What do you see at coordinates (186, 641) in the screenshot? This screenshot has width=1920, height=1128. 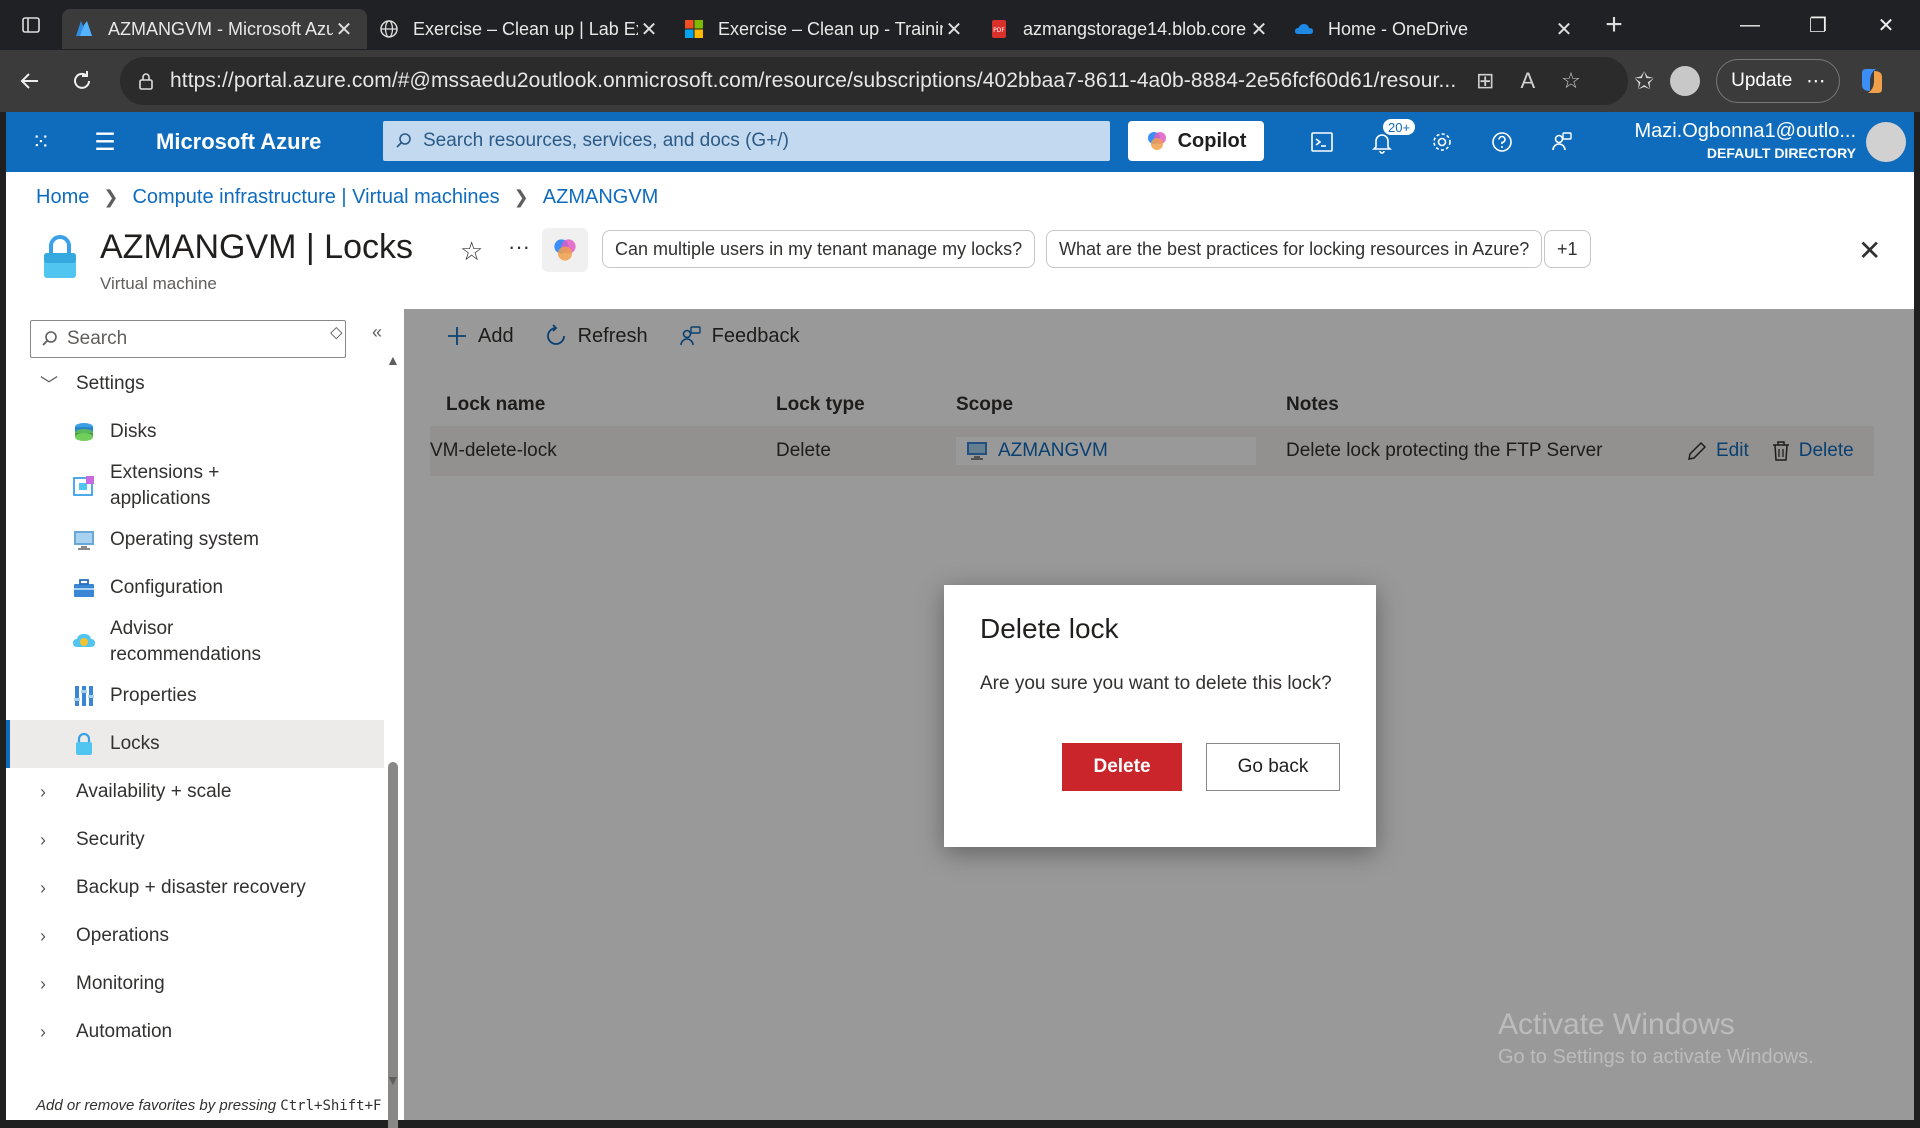 I see `nav-item-label: Advisor recommendations` at bounding box center [186, 641].